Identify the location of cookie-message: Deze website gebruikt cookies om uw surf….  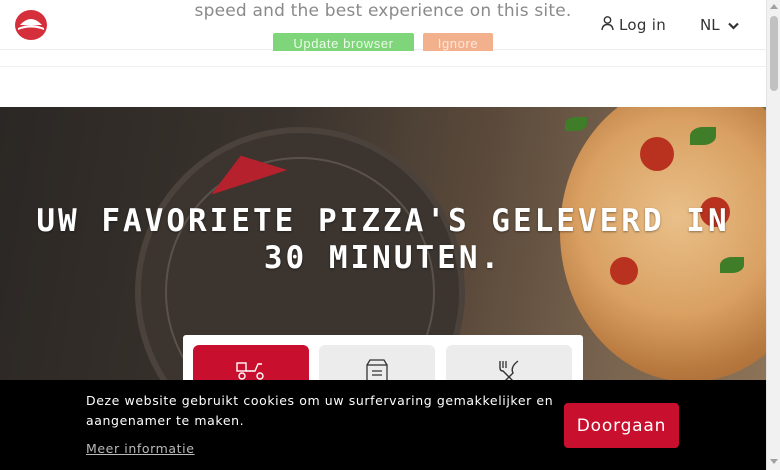
(320, 410).